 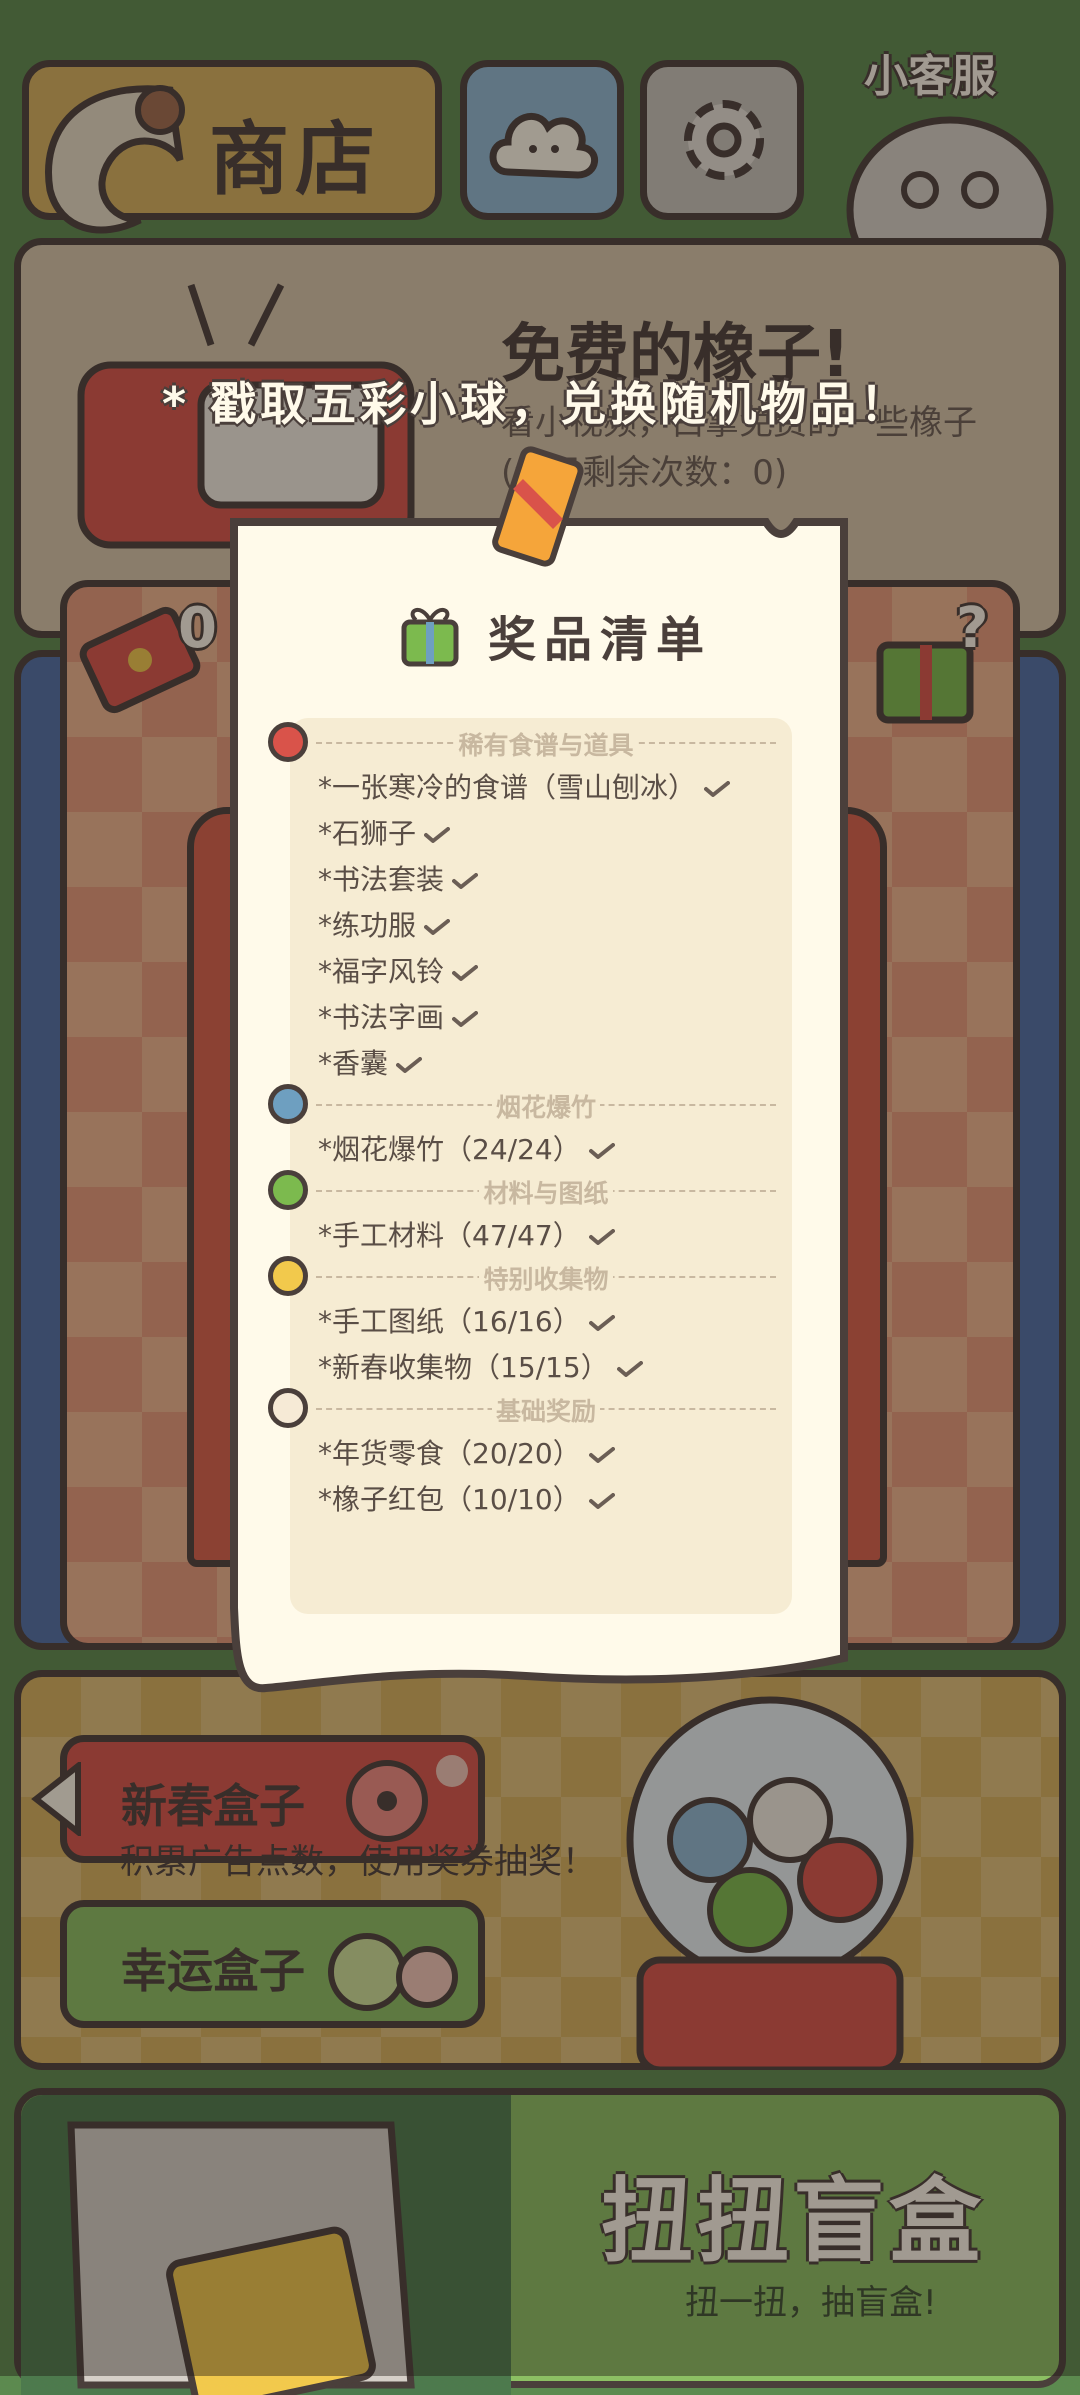 I want to click on prize-item: *年货零食（20/20）, so click(x=466, y=1452).